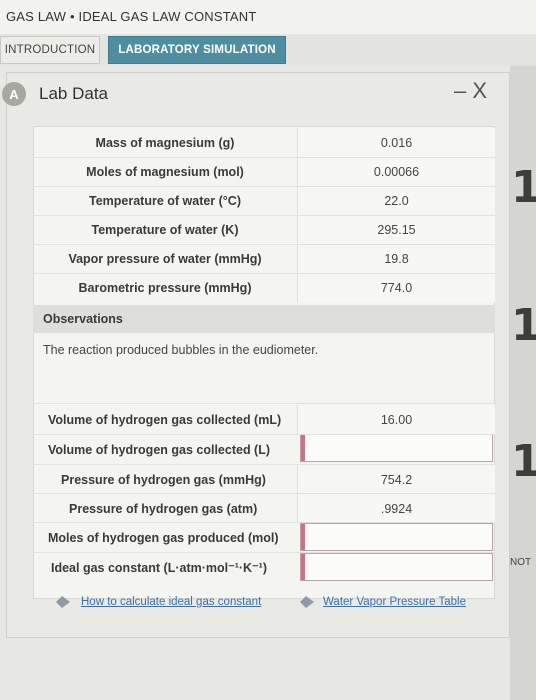 The image size is (536, 700). What do you see at coordinates (165, 287) in the screenshot?
I see `row-label: Barometric pressure (mmHg)` at bounding box center [165, 287].